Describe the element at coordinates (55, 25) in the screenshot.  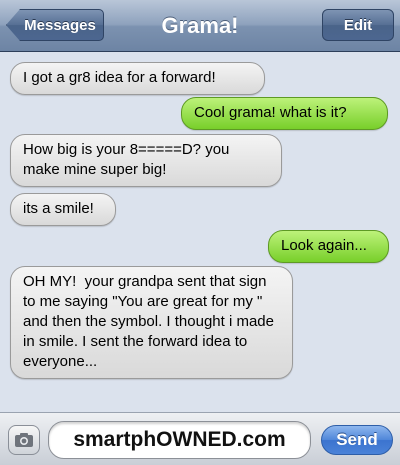
I see `back-to-messages-button: Messages` at that location.